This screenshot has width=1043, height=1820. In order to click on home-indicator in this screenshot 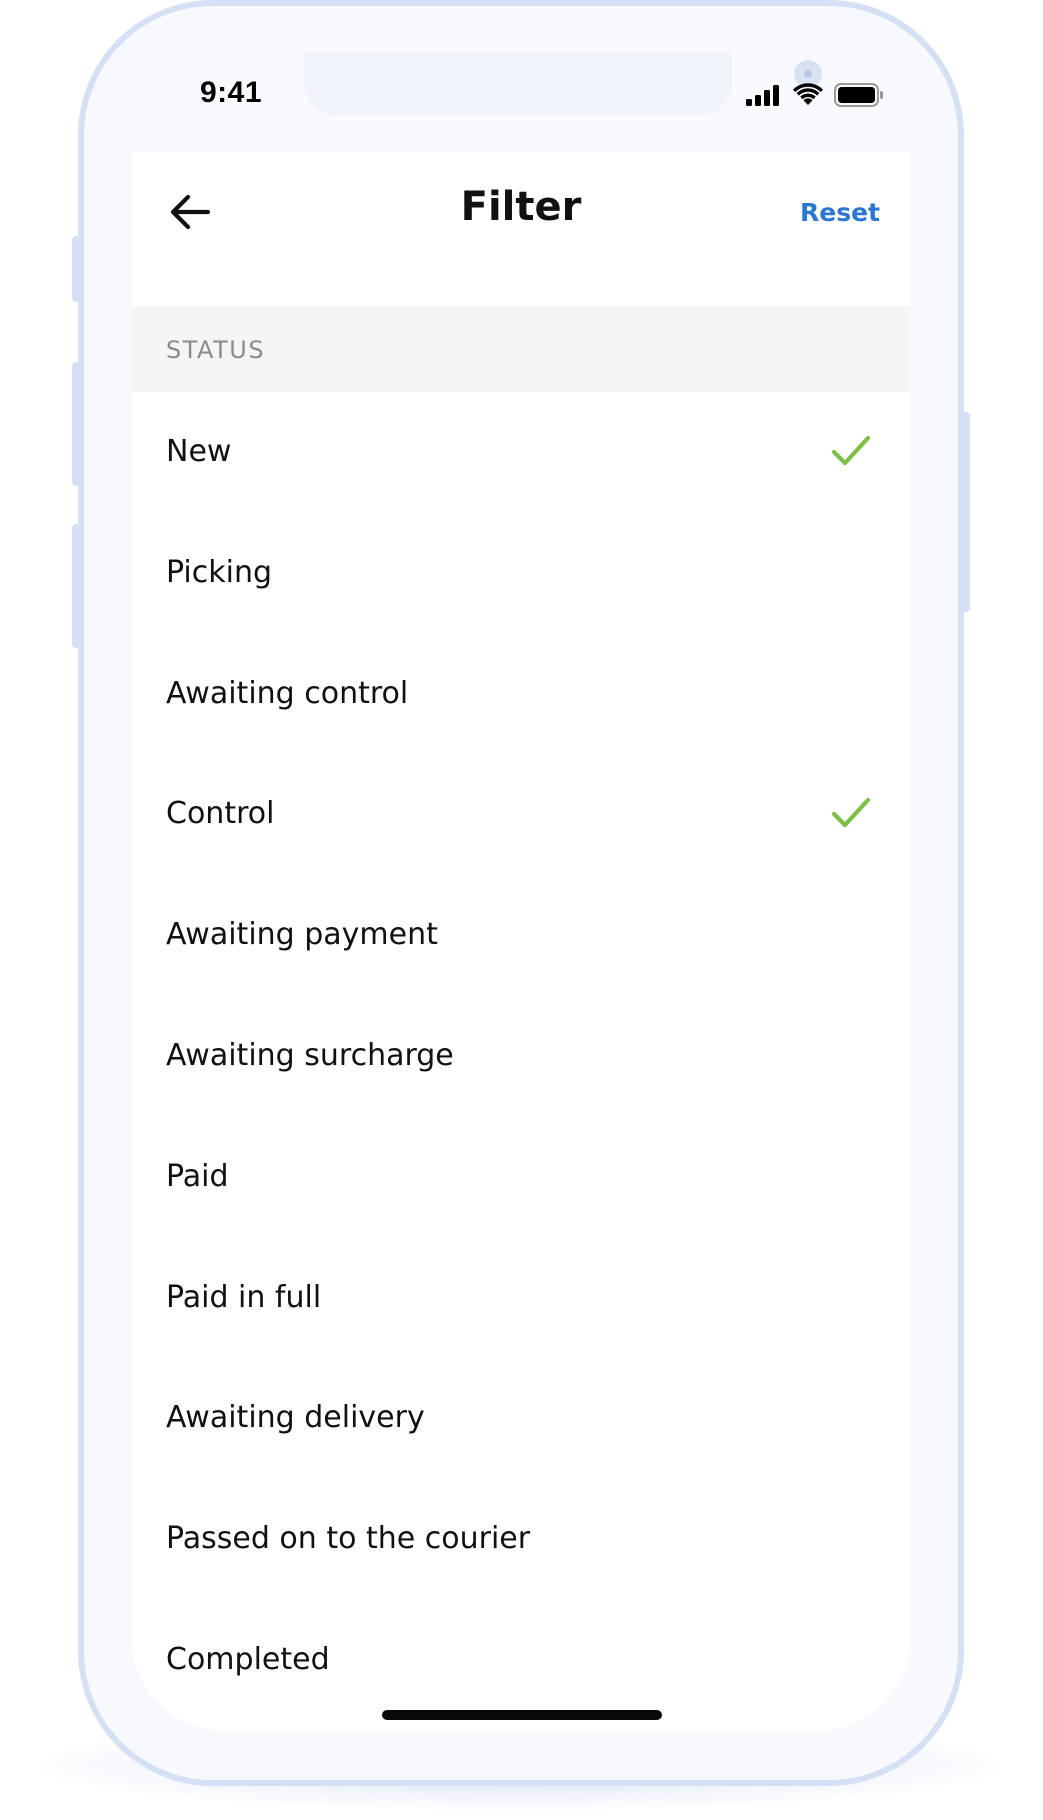, I will do `click(522, 1715)`.